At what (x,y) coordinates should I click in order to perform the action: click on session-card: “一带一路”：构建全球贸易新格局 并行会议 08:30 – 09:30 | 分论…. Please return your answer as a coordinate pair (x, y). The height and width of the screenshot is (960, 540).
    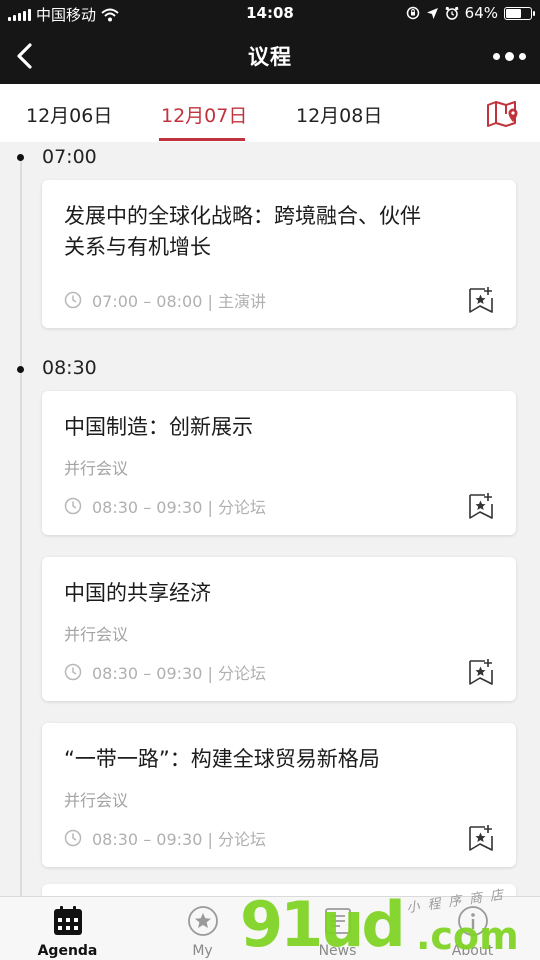
    Looking at the image, I should click on (279, 795).